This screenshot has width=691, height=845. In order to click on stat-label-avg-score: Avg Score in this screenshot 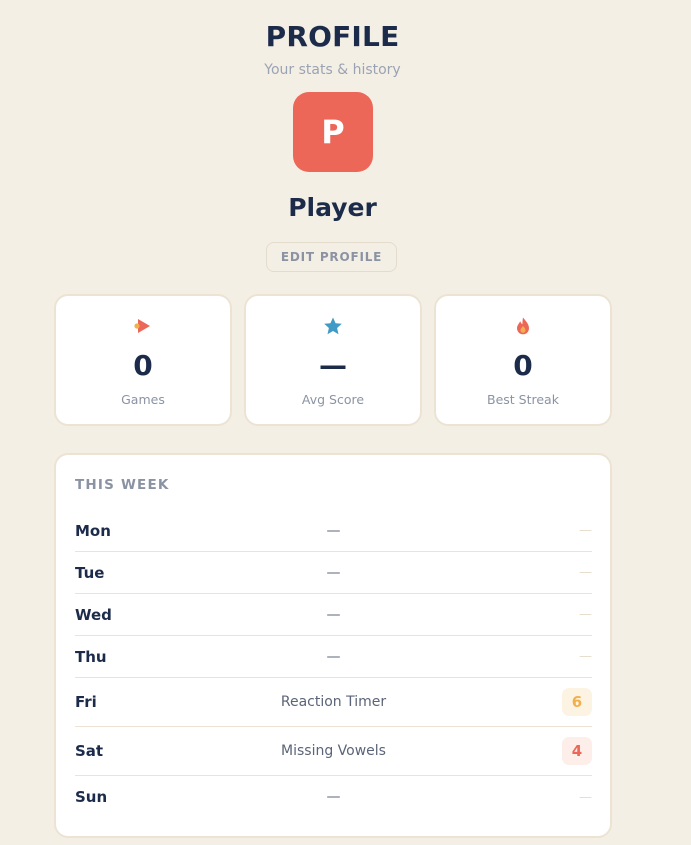, I will do `click(333, 399)`.